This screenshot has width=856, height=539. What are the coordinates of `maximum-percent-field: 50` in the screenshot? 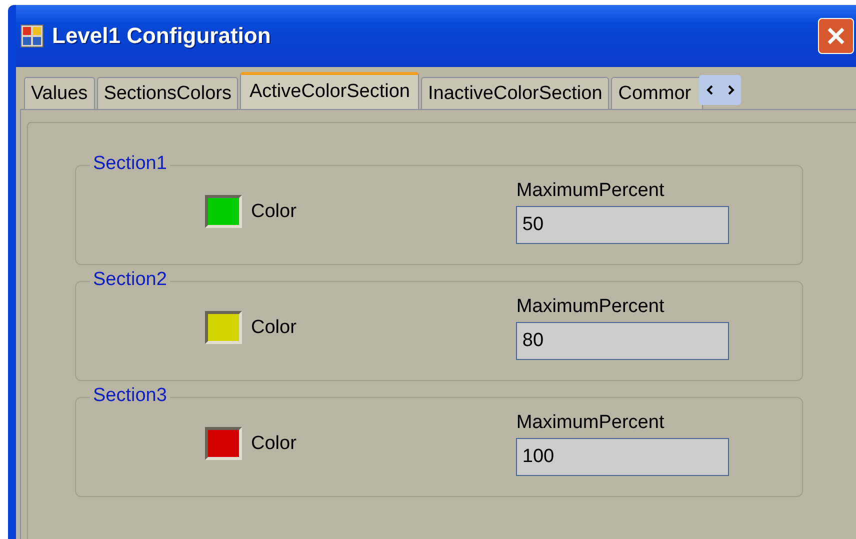 It's located at (623, 225).